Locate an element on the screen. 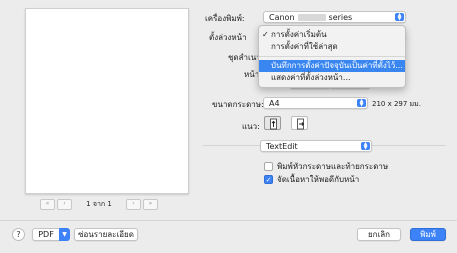 Image resolution: width=457 pixels, height=253 pixels. pdf-menu-chevron-icon: ▼ is located at coordinates (64, 234).